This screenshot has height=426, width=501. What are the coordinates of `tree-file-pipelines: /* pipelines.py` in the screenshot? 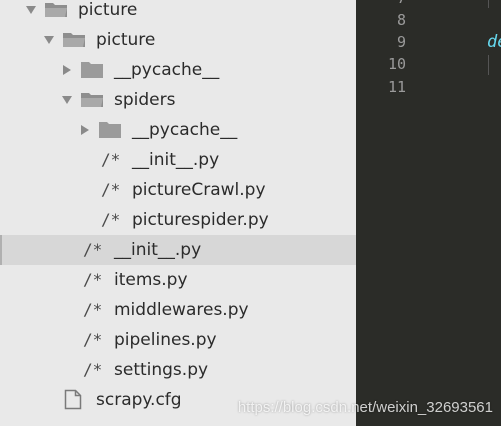 It's located at (178, 340).